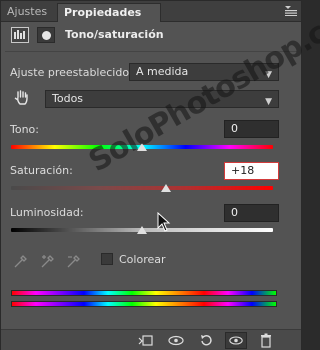 This screenshot has height=350, width=320. Describe the element at coordinates (107, 259) in the screenshot. I see `colorize-checkbox` at that location.